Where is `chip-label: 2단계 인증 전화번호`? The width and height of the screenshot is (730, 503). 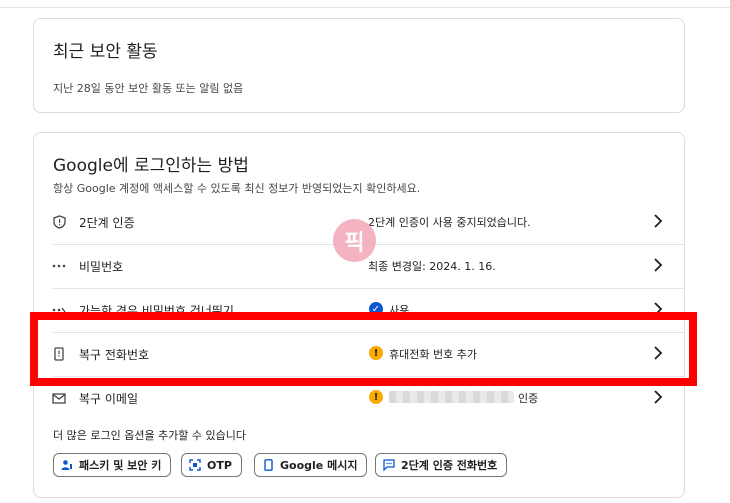
chip-label: 2단계 인증 전화번호 is located at coordinates (449, 465).